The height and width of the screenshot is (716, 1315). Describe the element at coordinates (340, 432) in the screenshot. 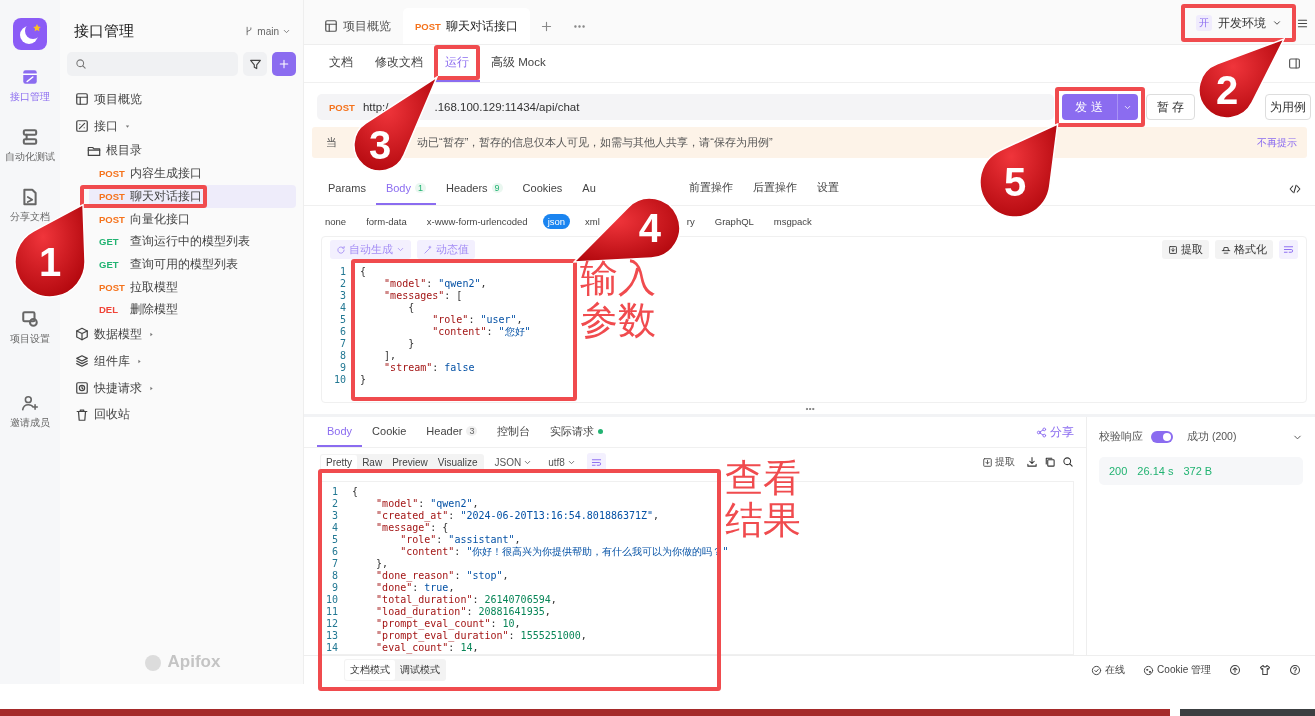

I see `response-tab: Body` at that location.